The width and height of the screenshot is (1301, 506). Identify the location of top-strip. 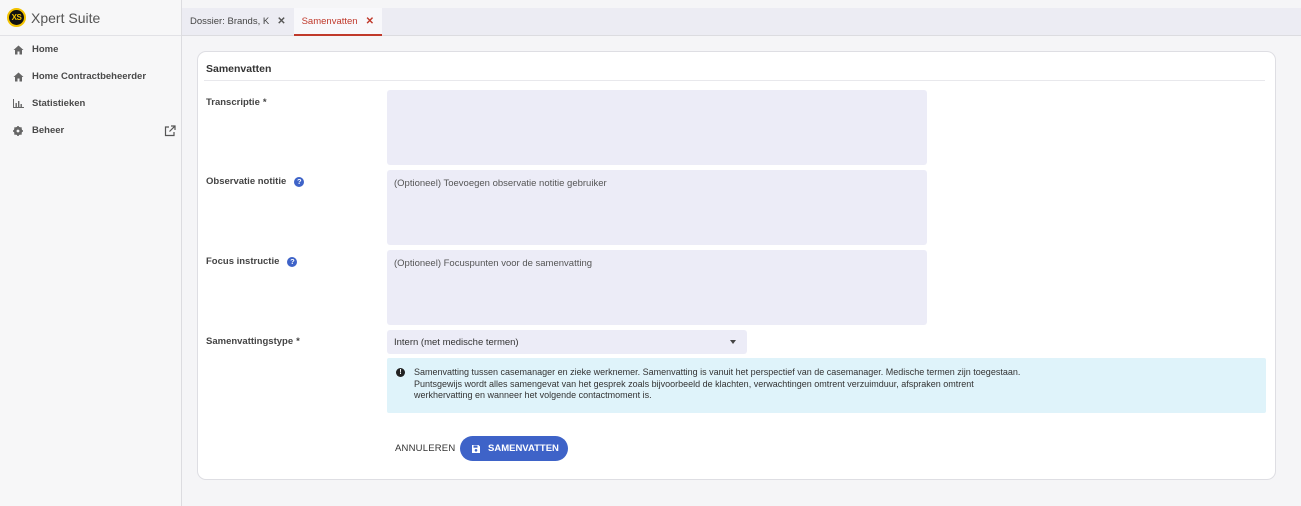
(741, 4).